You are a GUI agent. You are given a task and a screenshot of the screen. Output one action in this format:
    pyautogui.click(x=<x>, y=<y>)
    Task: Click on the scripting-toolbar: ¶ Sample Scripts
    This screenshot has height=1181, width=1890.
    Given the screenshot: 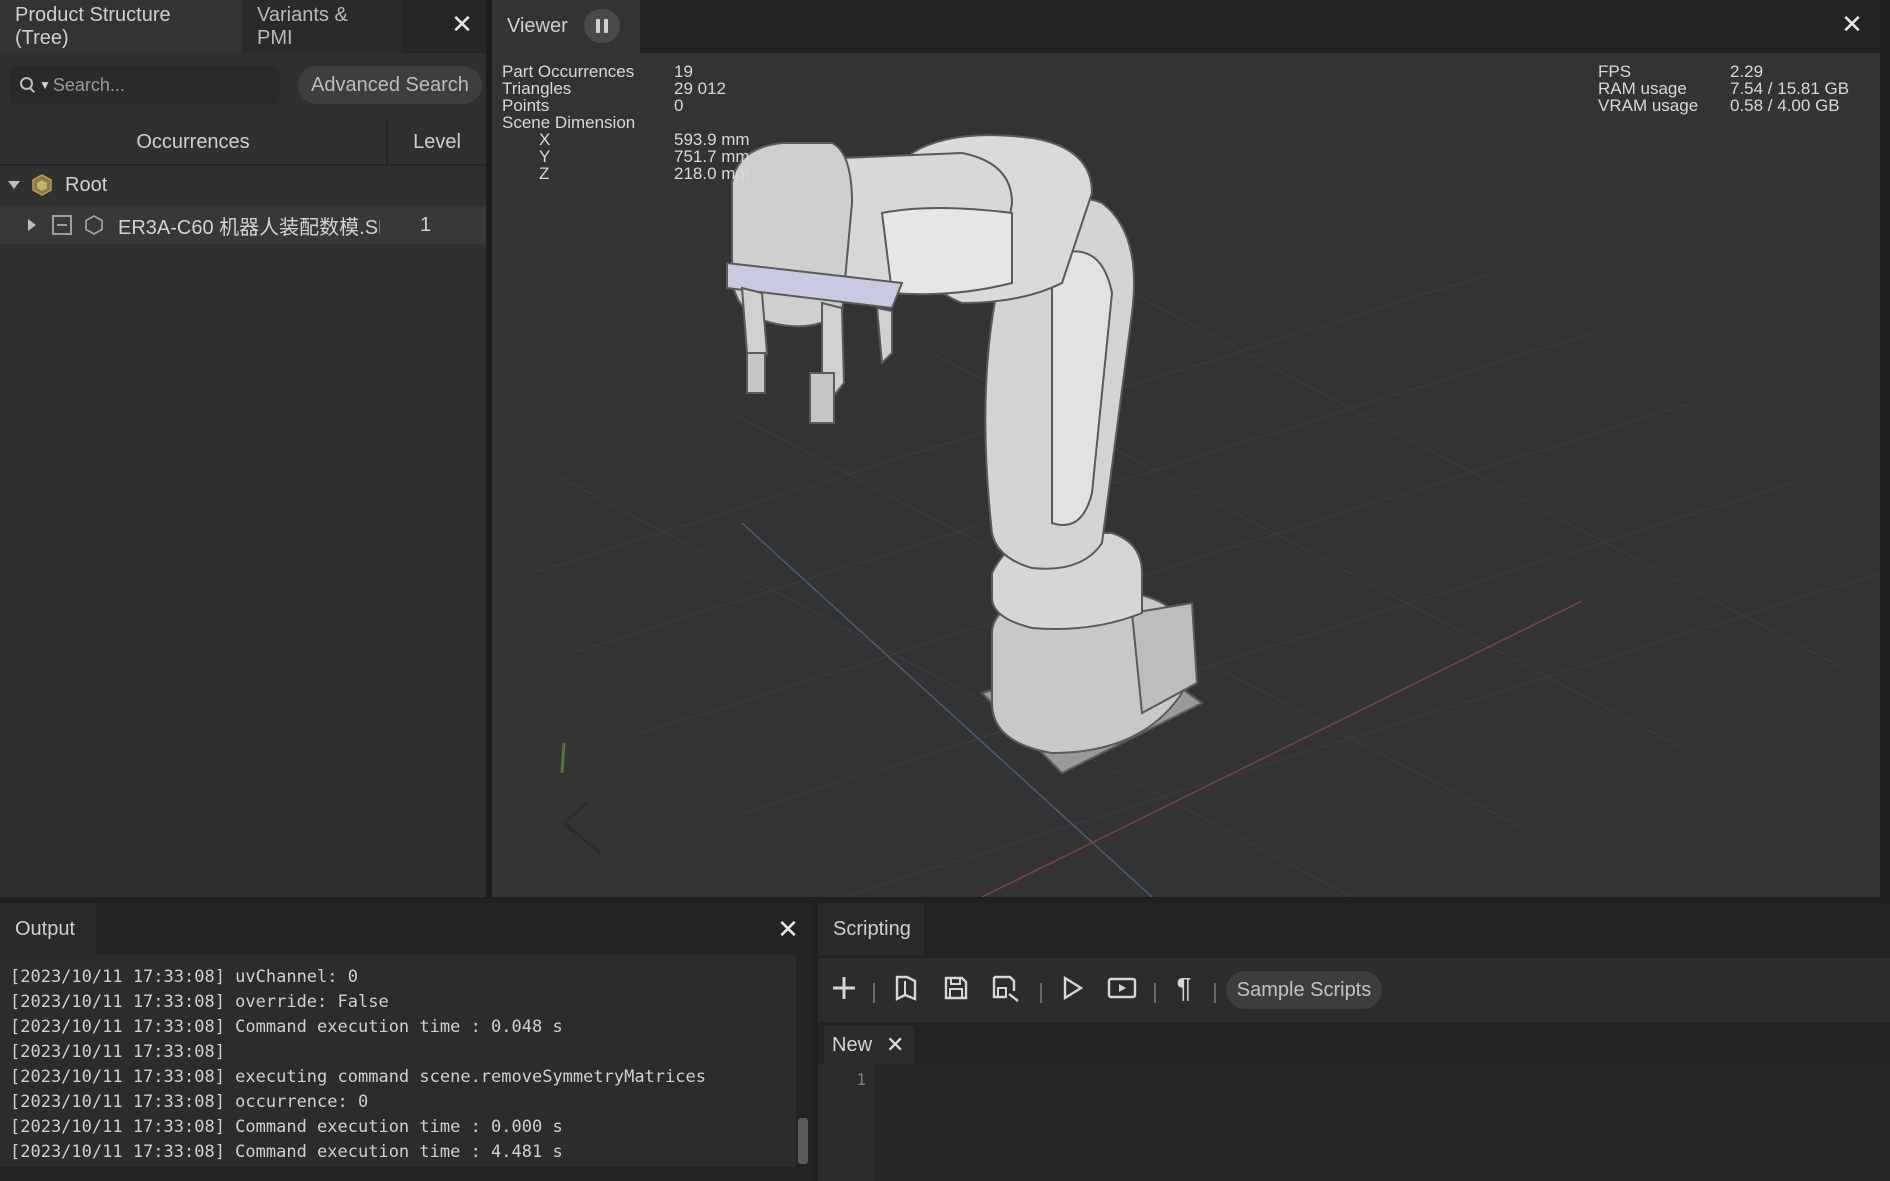 What is the action you would take?
    pyautogui.click(x=1354, y=990)
    